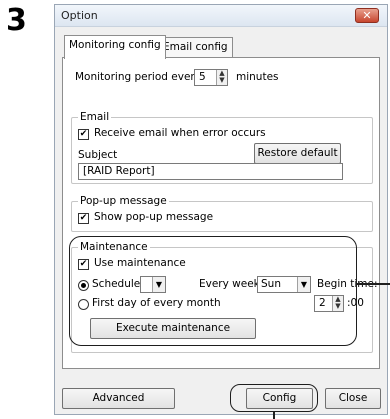  I want to click on monitoring-period-unit: minutes, so click(257, 77).